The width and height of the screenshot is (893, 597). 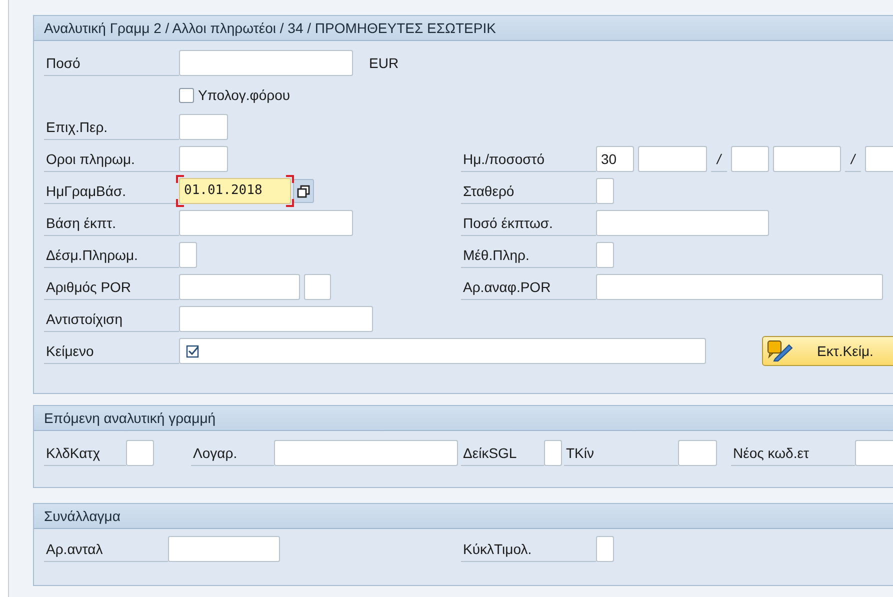 What do you see at coordinates (235, 191) in the screenshot?
I see `date-field: 01.01.2018` at bounding box center [235, 191].